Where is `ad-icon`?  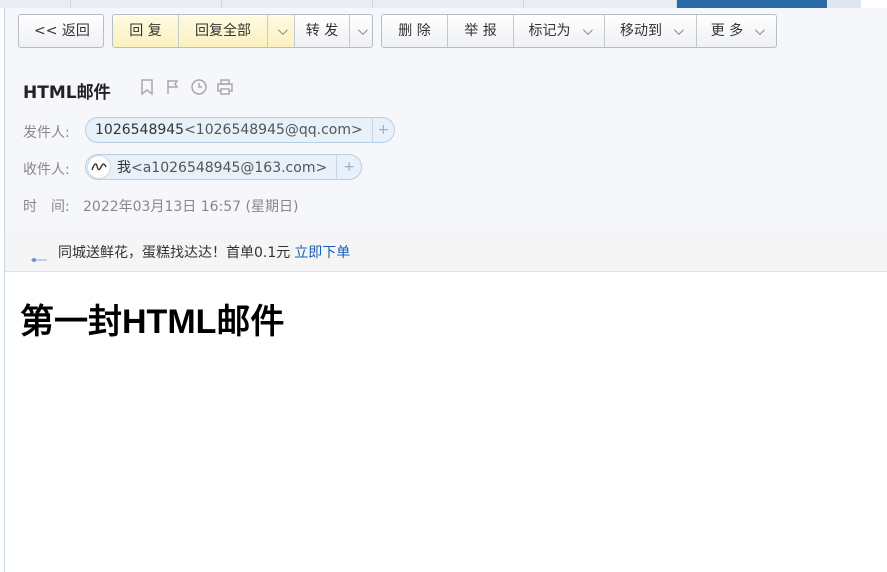 ad-icon is located at coordinates (39, 255).